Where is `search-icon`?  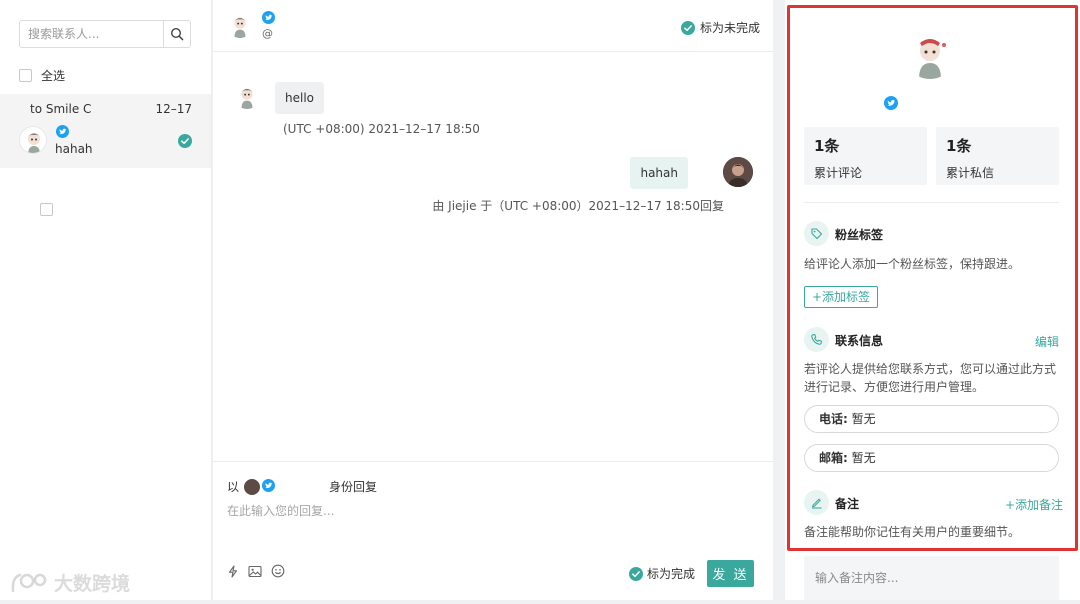
search-icon is located at coordinates (177, 34).